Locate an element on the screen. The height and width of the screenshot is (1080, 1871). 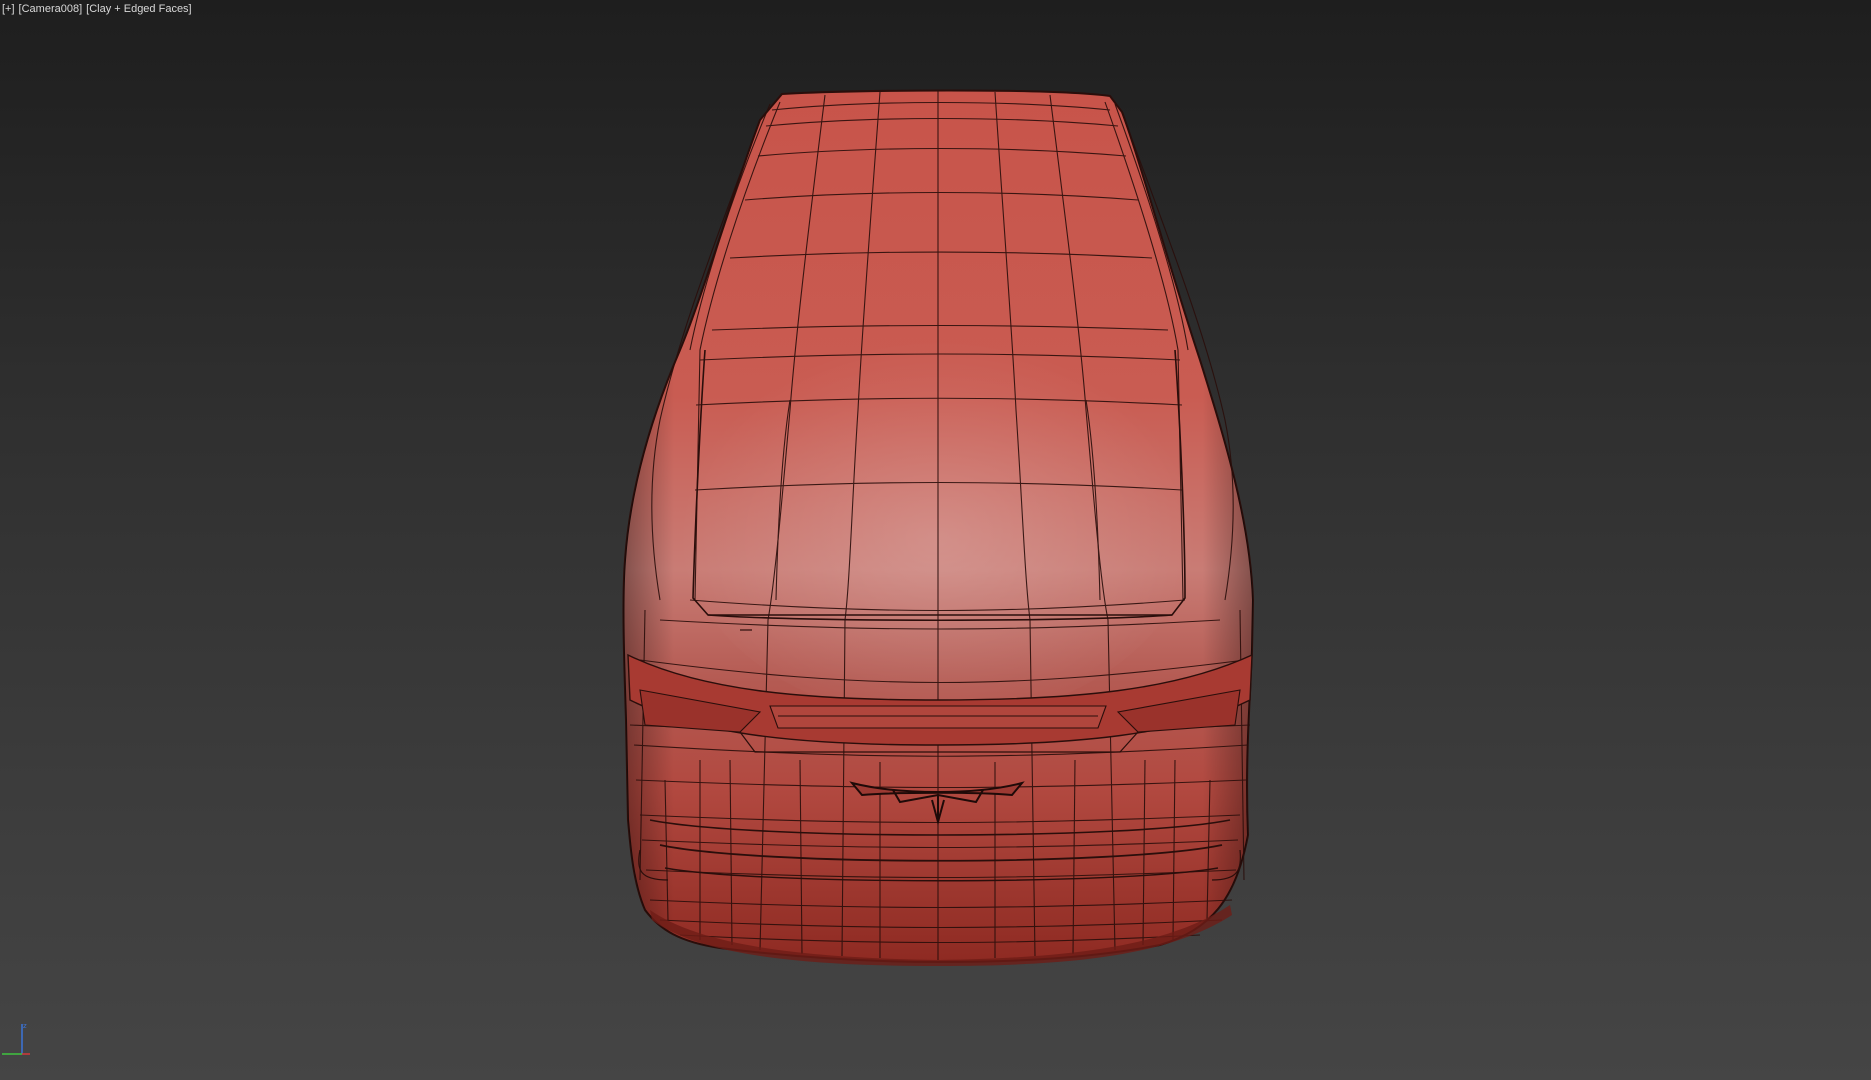
axis-z-label: z is located at coordinates (25, 1026).